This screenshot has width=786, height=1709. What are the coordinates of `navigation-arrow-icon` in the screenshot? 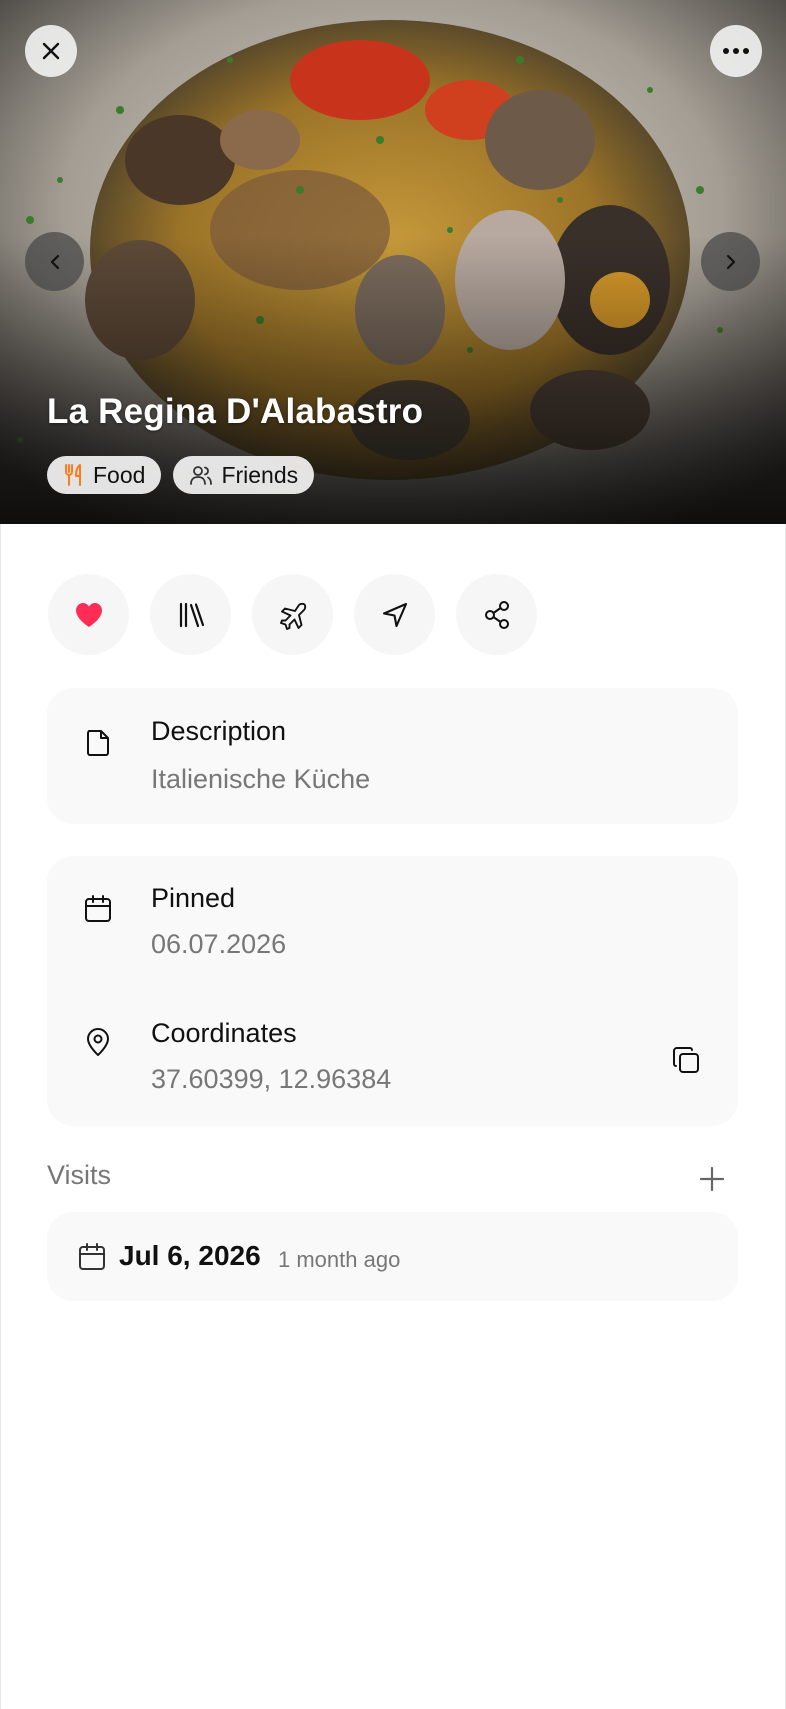 It's located at (394, 614).